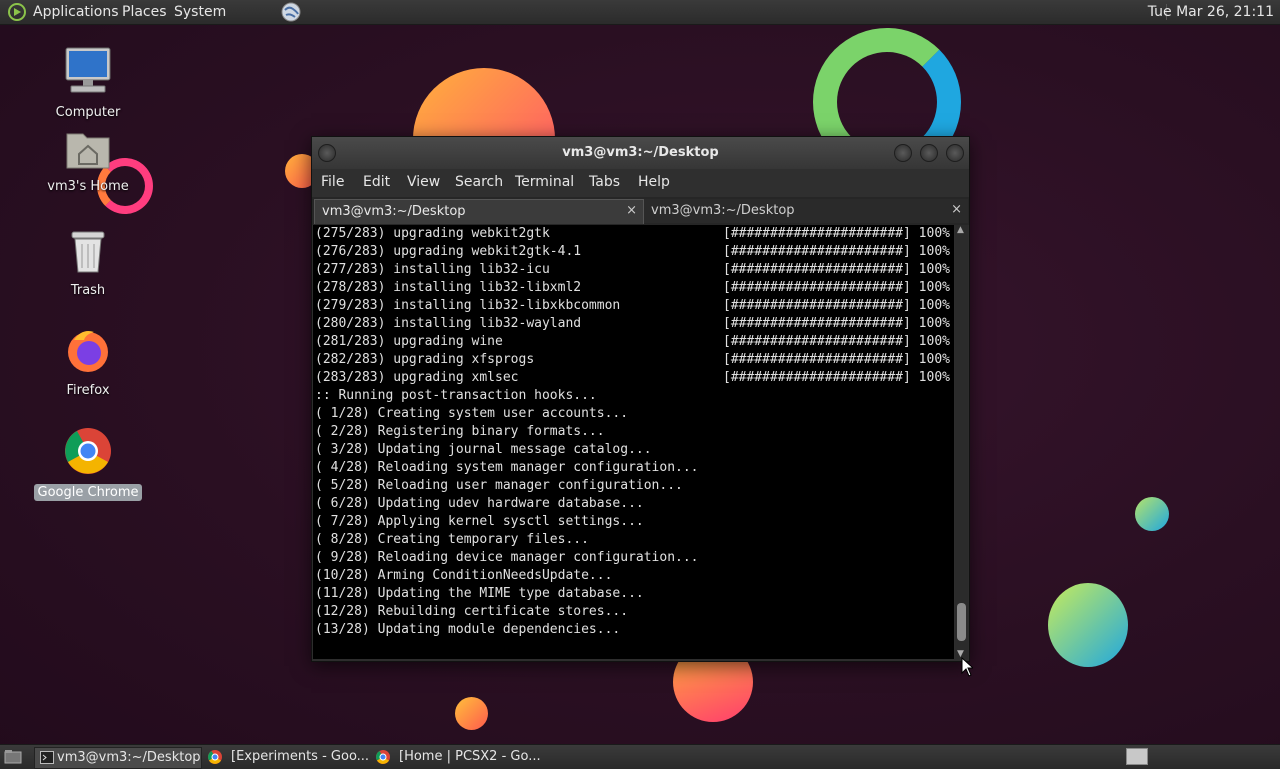  Describe the element at coordinates (376, 182) in the screenshot. I see `menu-edit: Edit` at that location.